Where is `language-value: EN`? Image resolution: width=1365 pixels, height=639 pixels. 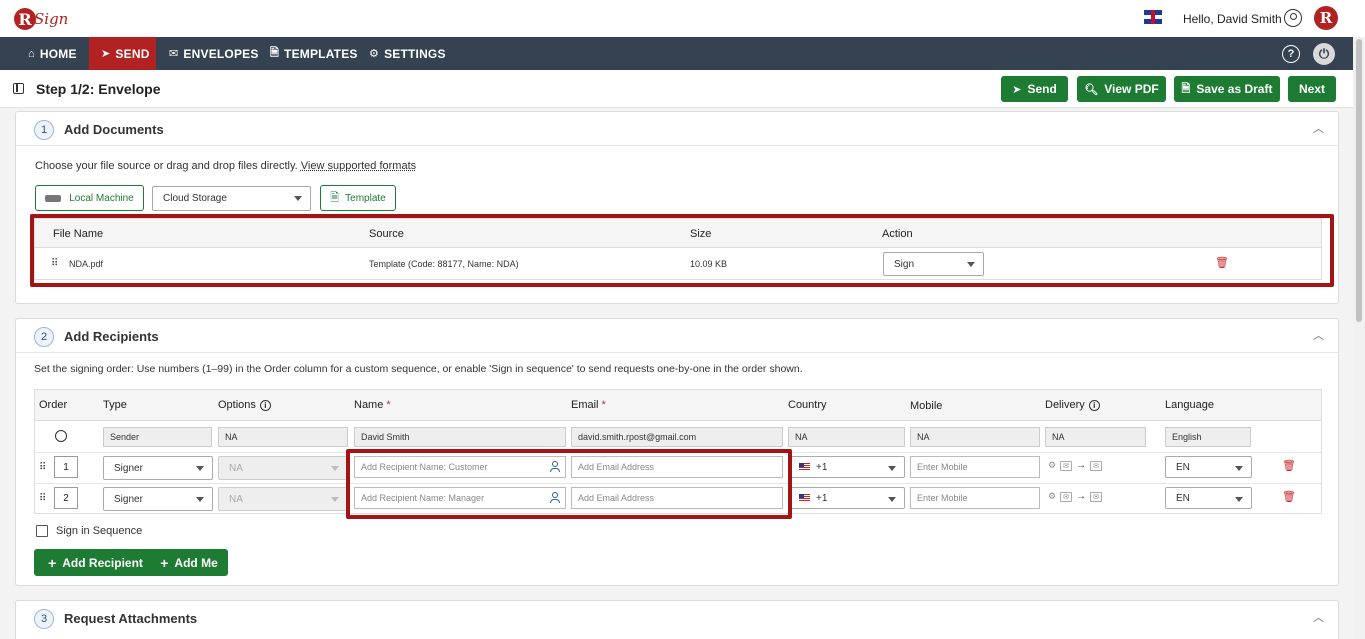
language-value: EN is located at coordinates (1183, 498).